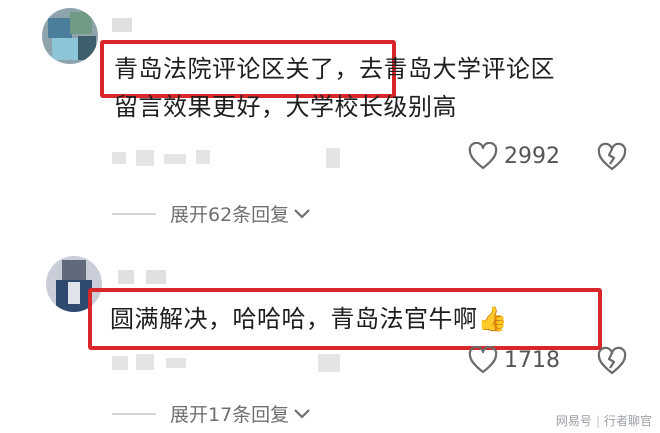  I want to click on expand-replies-label: 展开62条回复, so click(230, 215).